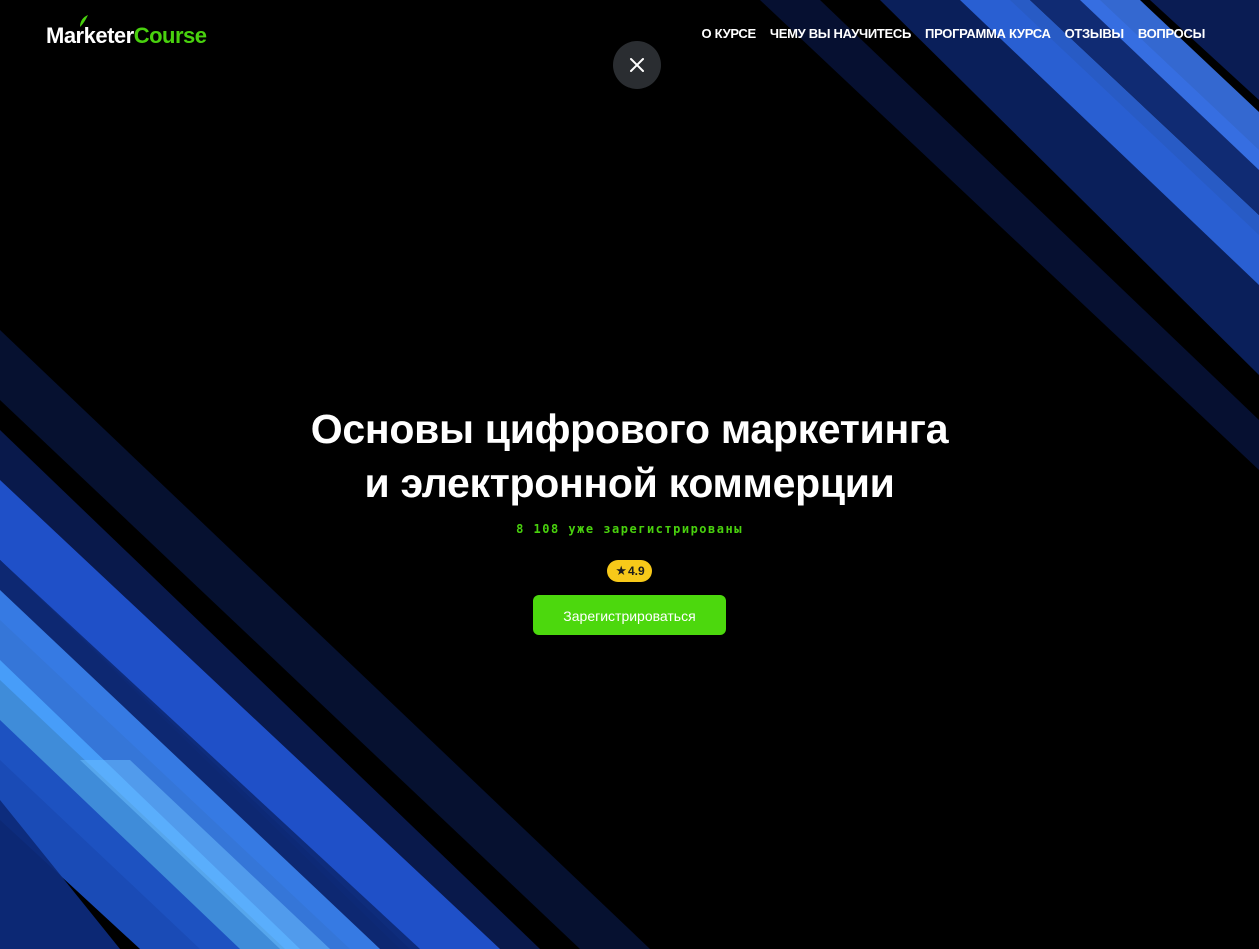 The width and height of the screenshot is (1259, 949). I want to click on star-icon: ★, so click(621, 570).